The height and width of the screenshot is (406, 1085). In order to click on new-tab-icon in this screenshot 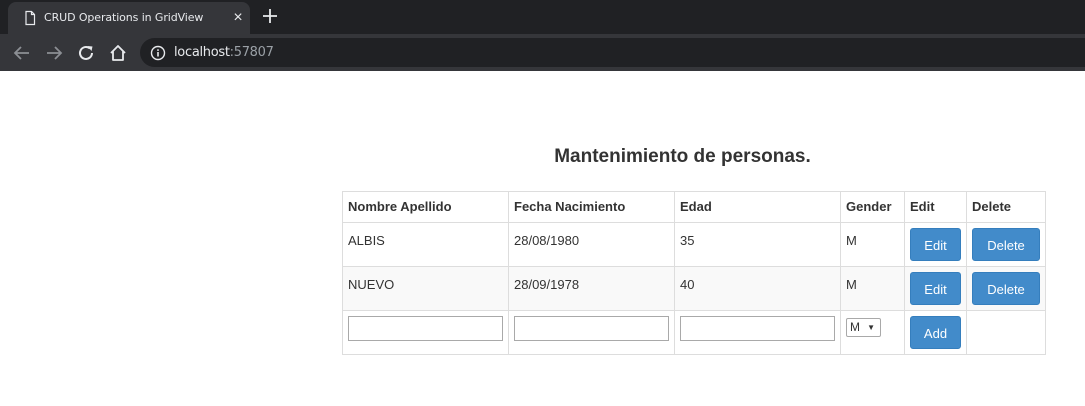, I will do `click(270, 16)`.